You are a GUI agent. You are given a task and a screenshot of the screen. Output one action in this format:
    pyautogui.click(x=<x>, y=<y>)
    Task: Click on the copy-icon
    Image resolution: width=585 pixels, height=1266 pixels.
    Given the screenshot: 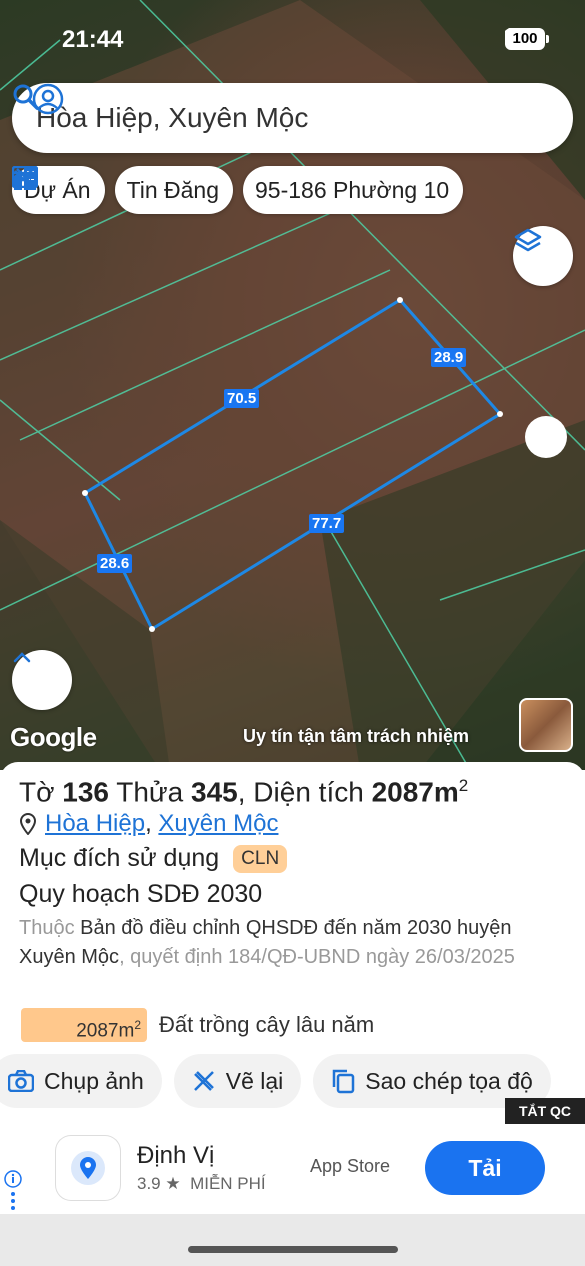 What is the action you would take?
    pyautogui.click(x=344, y=1081)
    